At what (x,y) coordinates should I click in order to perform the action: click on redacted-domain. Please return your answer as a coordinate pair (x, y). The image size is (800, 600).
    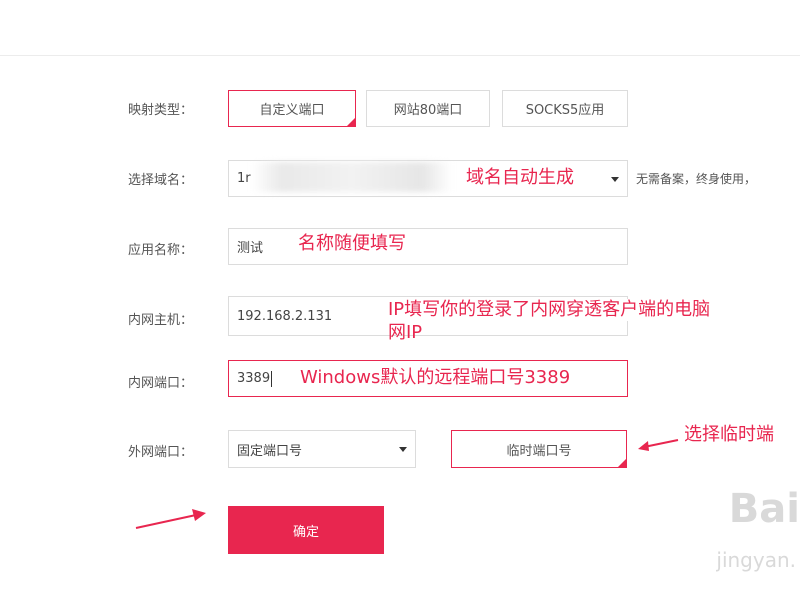
    Looking at the image, I should click on (352, 177).